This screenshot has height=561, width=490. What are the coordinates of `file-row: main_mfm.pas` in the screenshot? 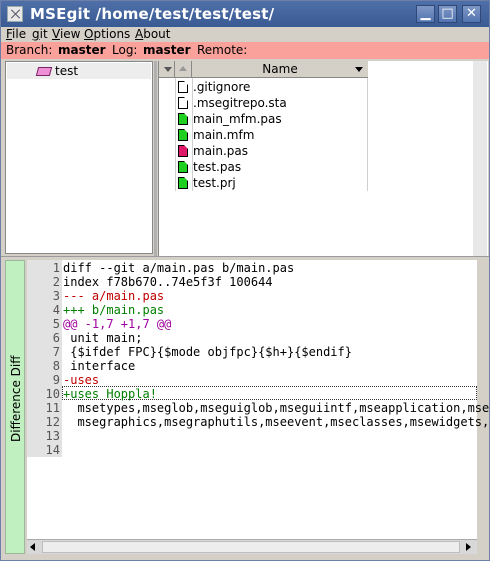 It's located at (271, 119).